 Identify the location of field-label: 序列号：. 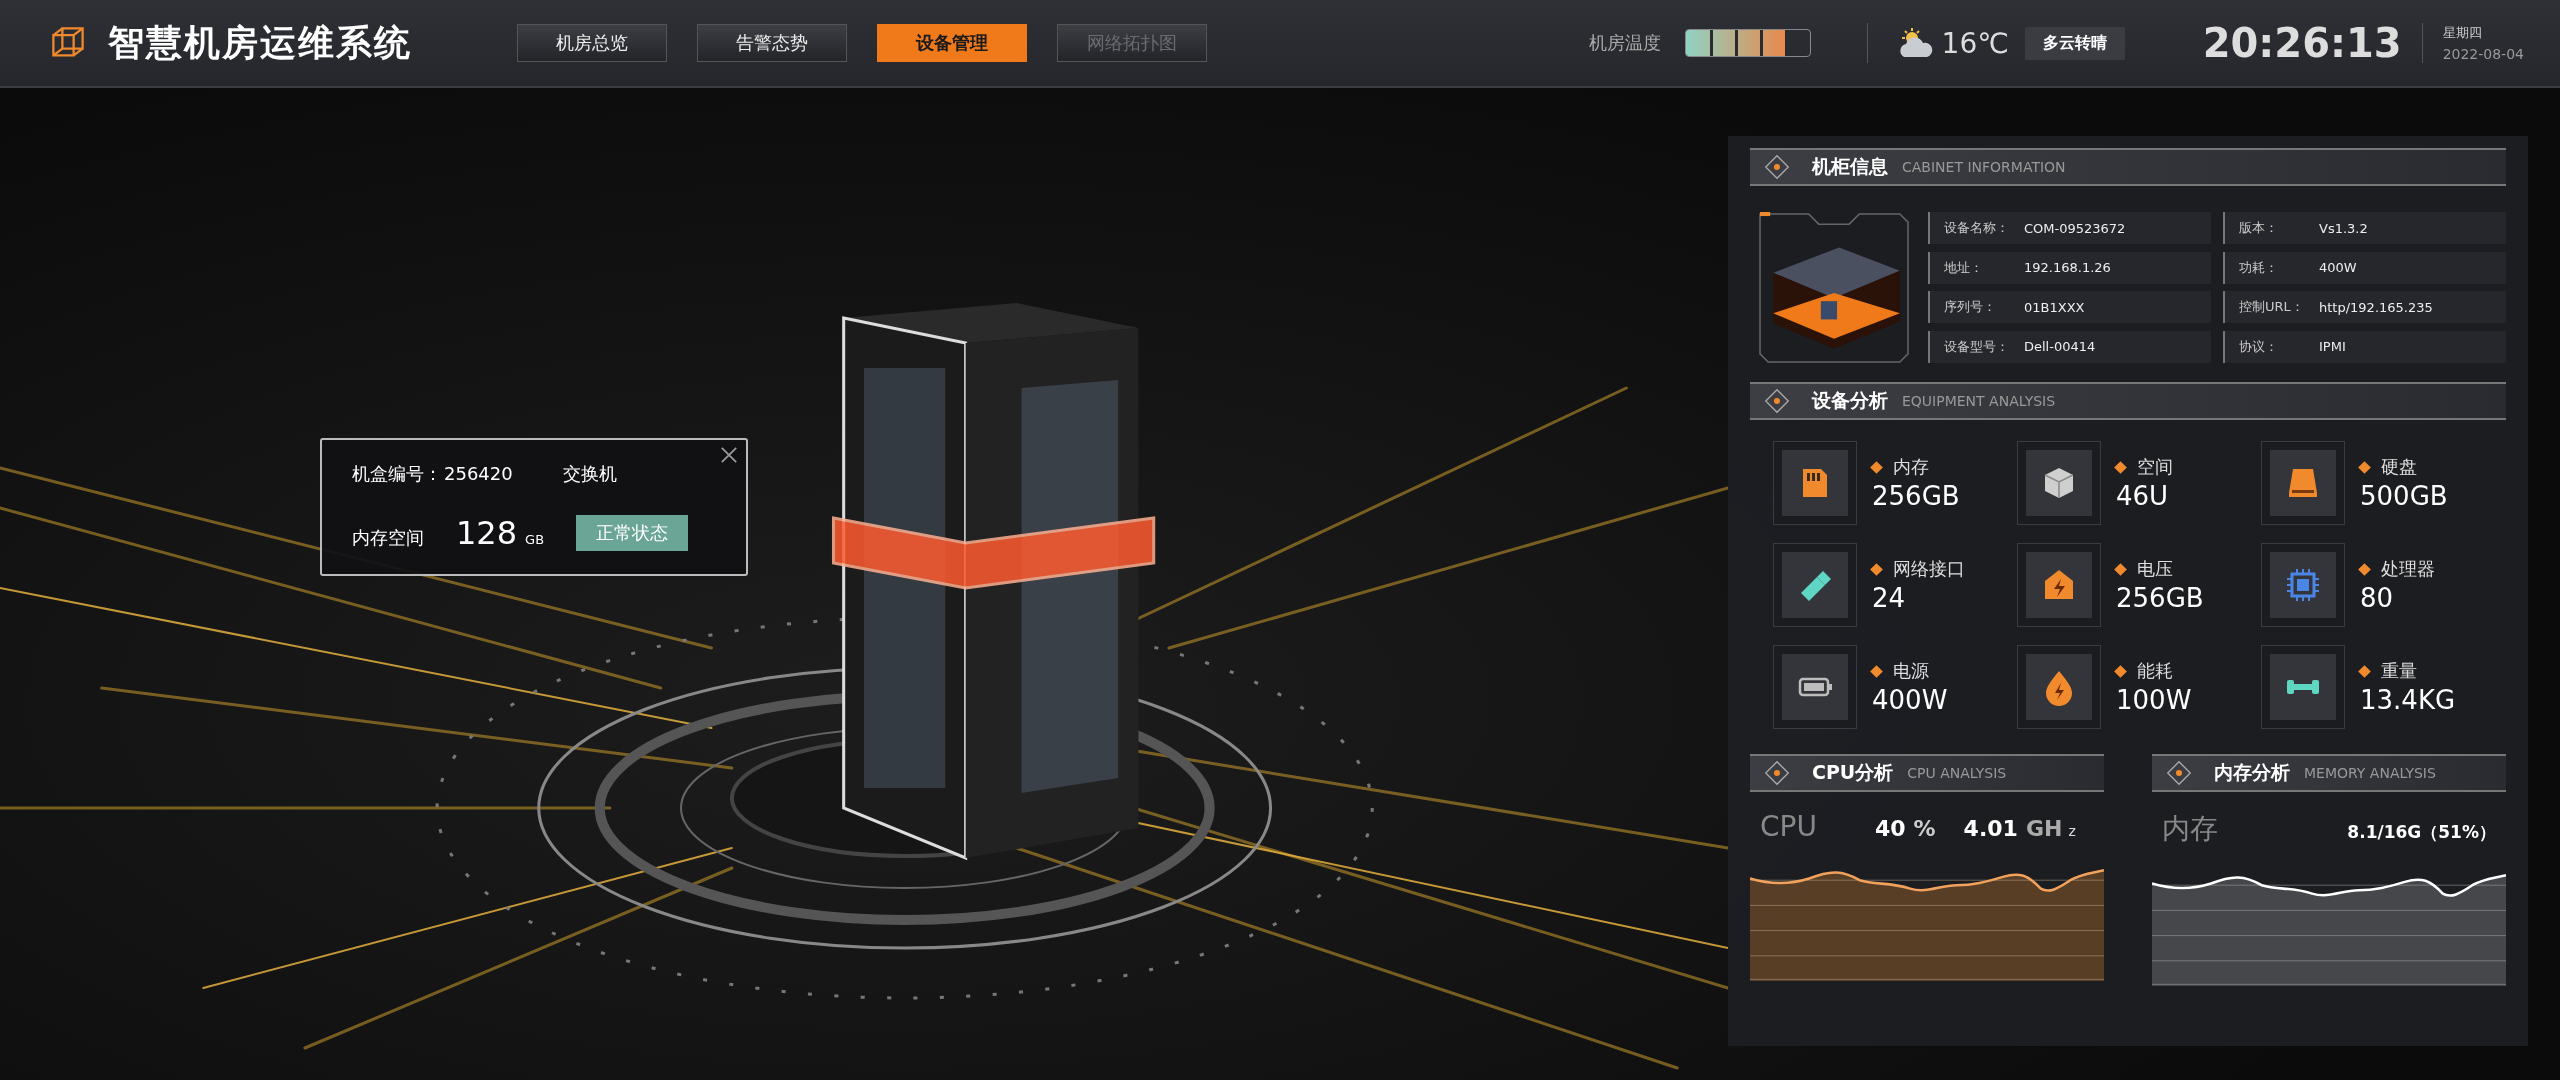
(1970, 307).